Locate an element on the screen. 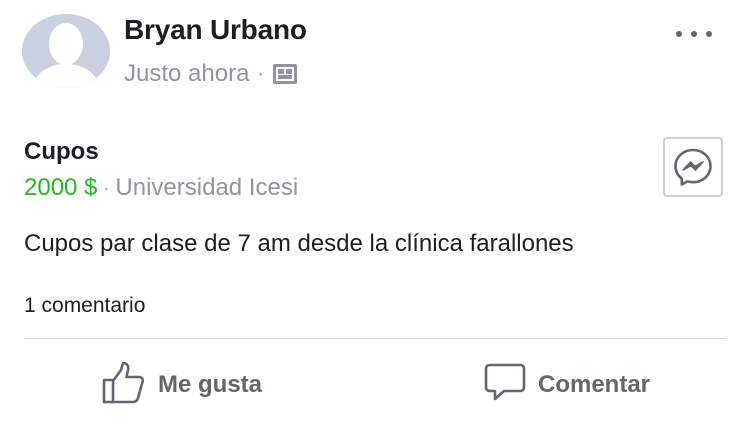 The height and width of the screenshot is (432, 750). thumbs-up-icon is located at coordinates (124, 385).